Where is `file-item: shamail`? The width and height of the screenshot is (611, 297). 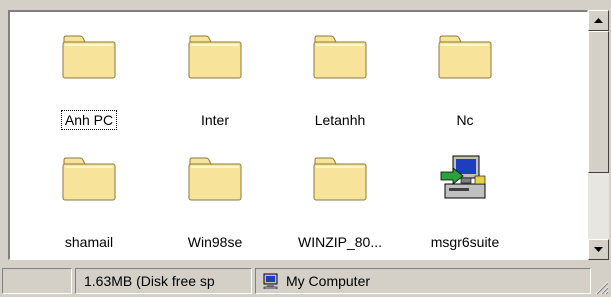 file-item: shamail is located at coordinates (89, 197).